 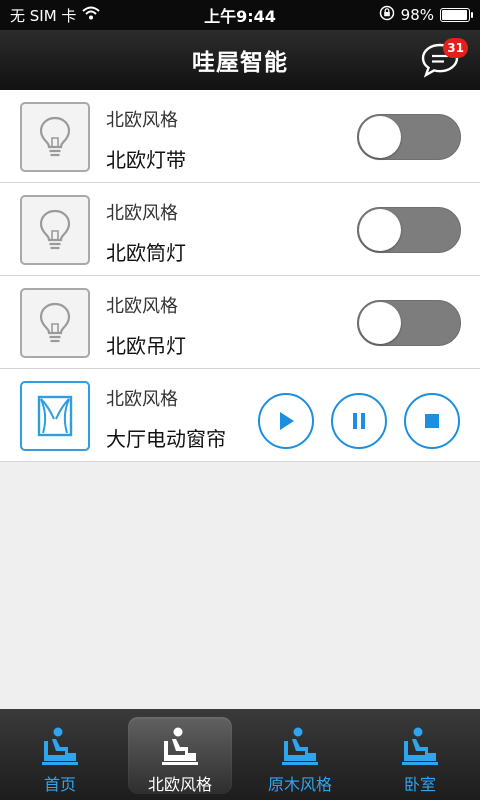 I want to click on stop-icon, so click(x=432, y=421).